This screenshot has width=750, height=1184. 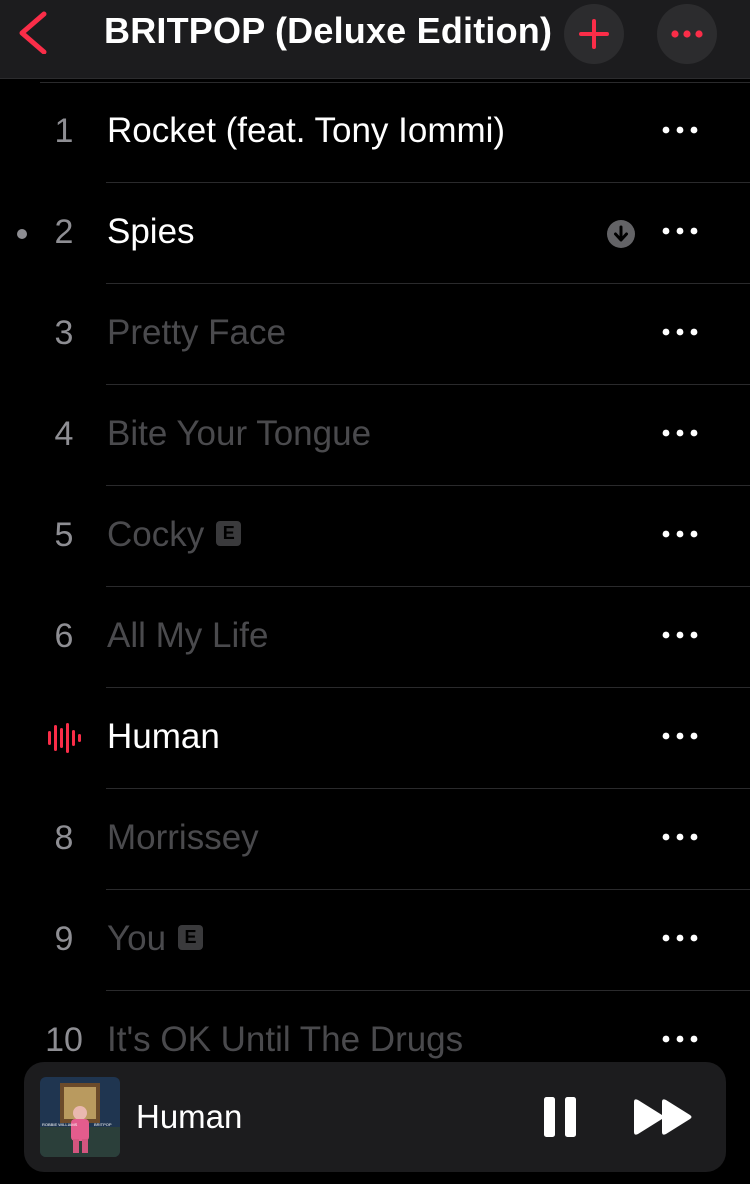 What do you see at coordinates (285, 1039) in the screenshot?
I see `track-title: It's OK Until The Drugs` at bounding box center [285, 1039].